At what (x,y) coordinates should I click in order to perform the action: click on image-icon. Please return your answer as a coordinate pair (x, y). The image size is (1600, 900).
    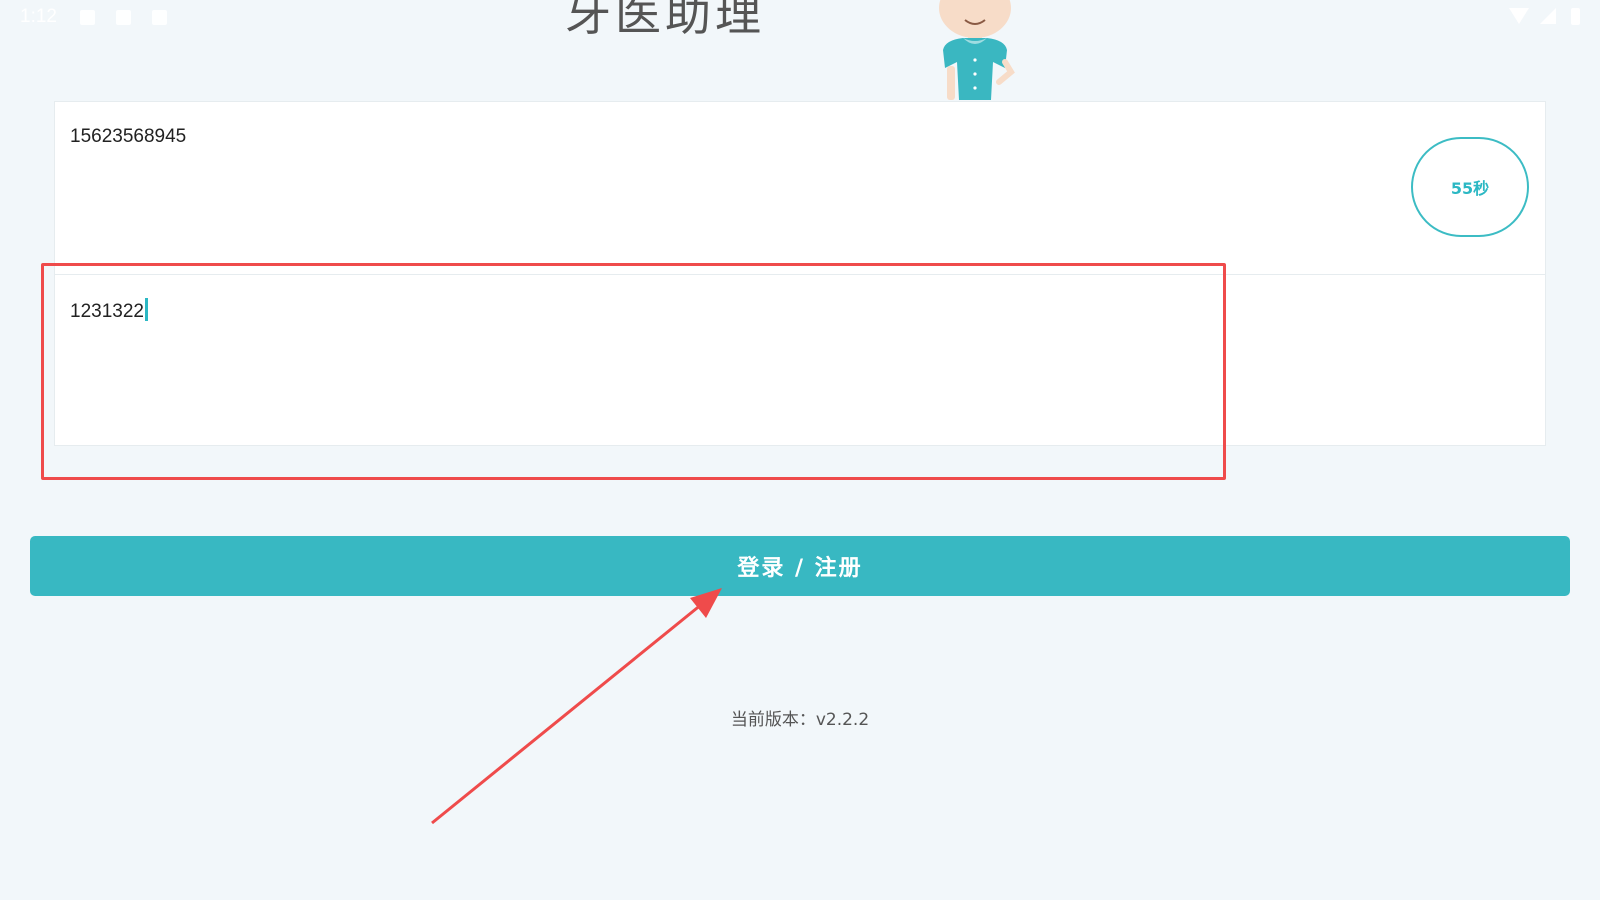
    Looking at the image, I should click on (87, 17).